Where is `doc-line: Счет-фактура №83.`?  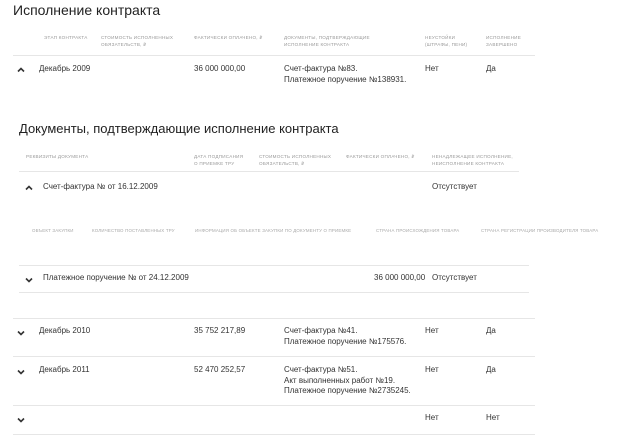
doc-line: Счет-фактура №83. is located at coordinates (321, 68).